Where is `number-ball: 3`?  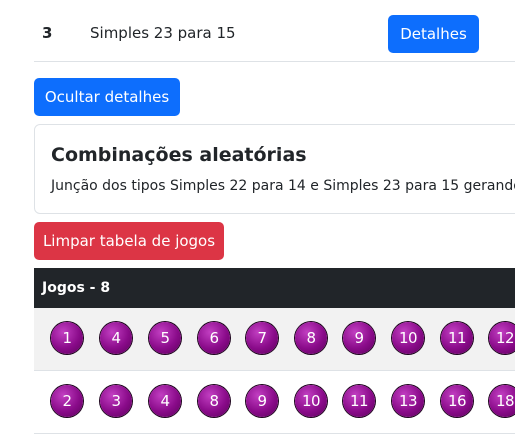
number-ball: 3 is located at coordinates (116, 401).